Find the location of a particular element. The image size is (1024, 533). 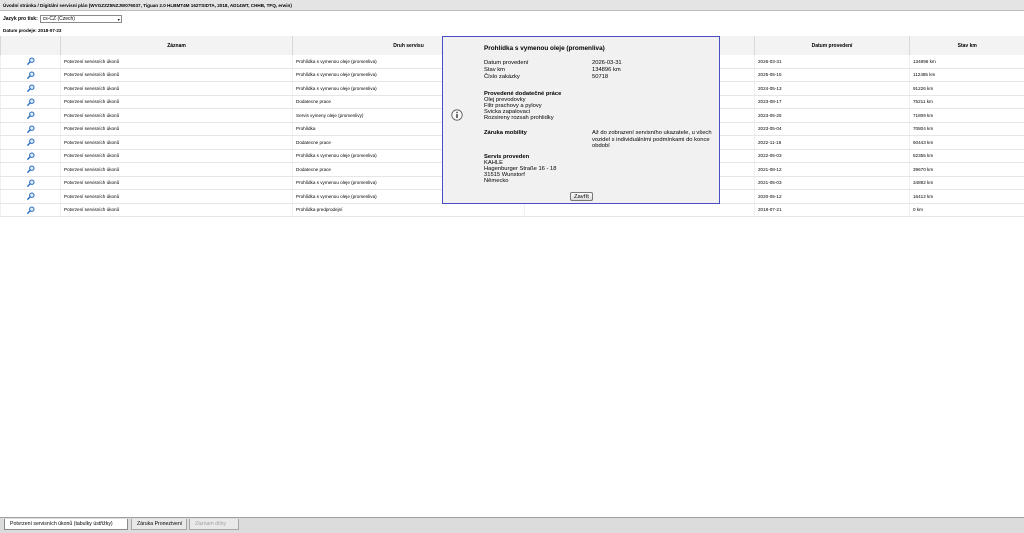

chevron-down-icon: ▾ is located at coordinates (119, 19).